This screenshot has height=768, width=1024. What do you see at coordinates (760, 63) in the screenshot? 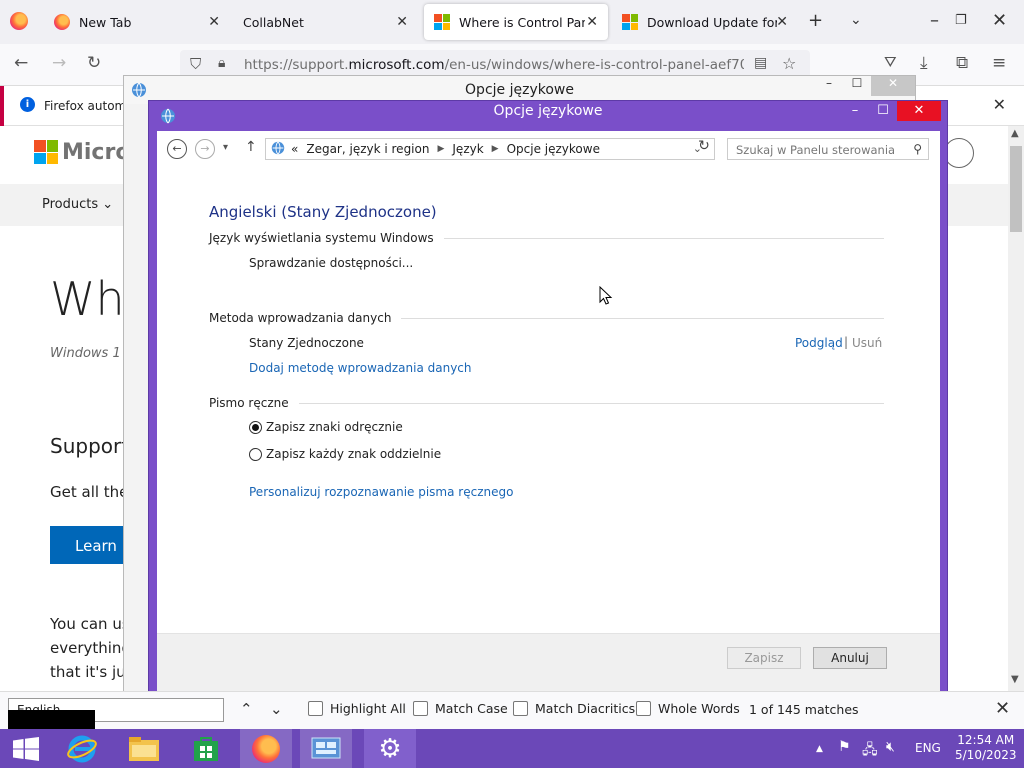
I see `reader-view-icon: ▤` at bounding box center [760, 63].